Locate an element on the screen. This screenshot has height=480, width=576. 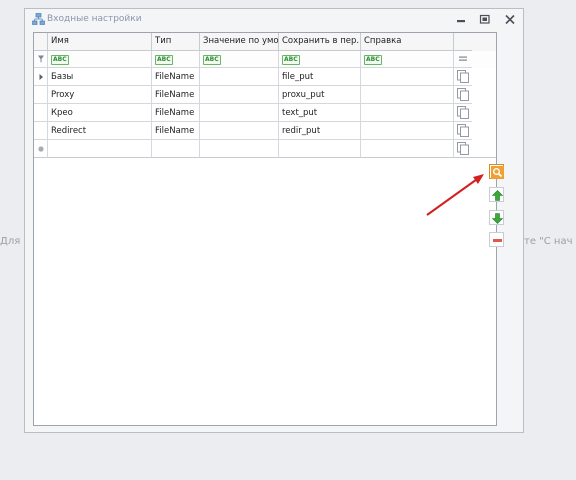
new-cell-actions is located at coordinates (463, 149).